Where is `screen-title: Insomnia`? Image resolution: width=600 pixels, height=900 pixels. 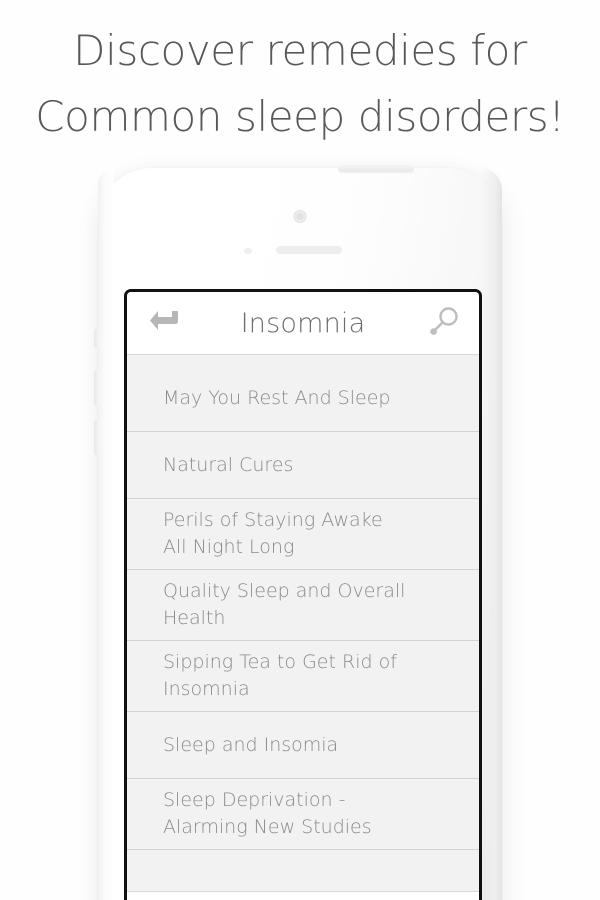 screen-title: Insomnia is located at coordinates (303, 323).